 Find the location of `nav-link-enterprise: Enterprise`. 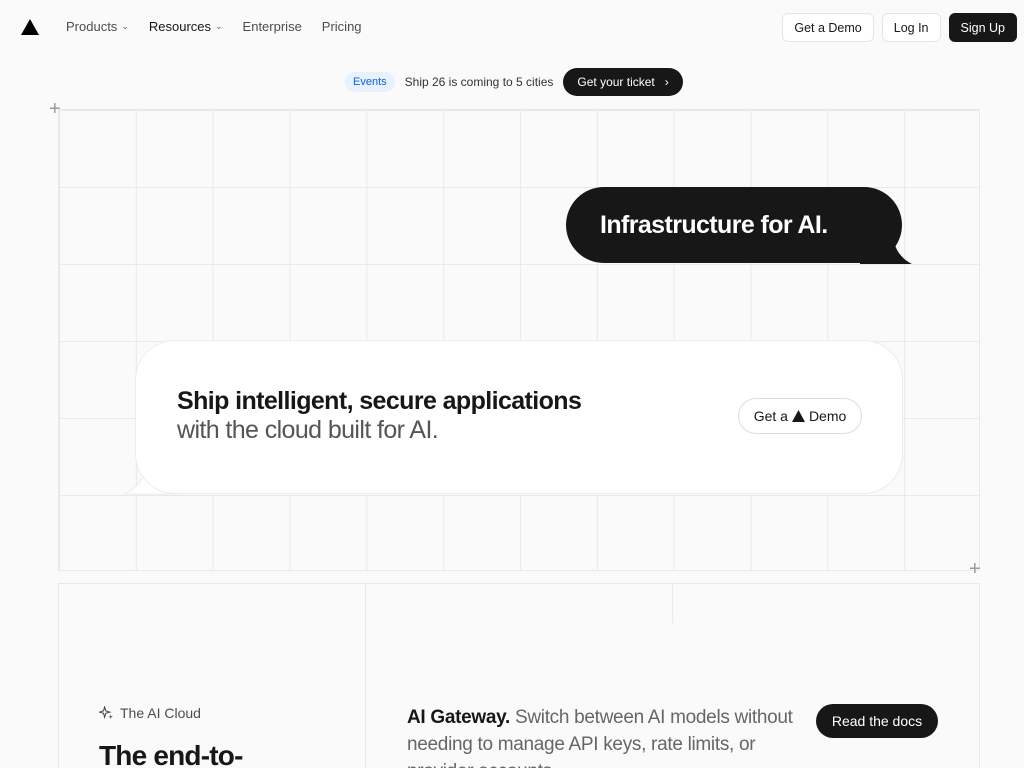

nav-link-enterprise: Enterprise is located at coordinates (272, 26).